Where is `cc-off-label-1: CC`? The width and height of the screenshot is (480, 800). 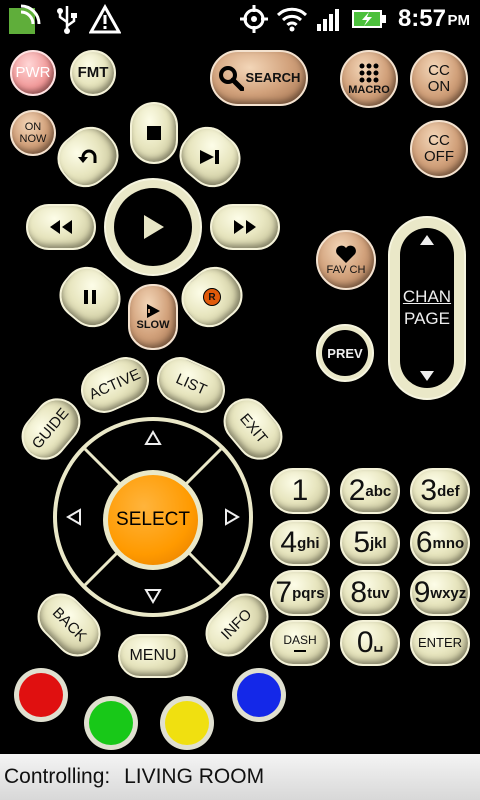 cc-off-label-1: CC is located at coordinates (439, 141).